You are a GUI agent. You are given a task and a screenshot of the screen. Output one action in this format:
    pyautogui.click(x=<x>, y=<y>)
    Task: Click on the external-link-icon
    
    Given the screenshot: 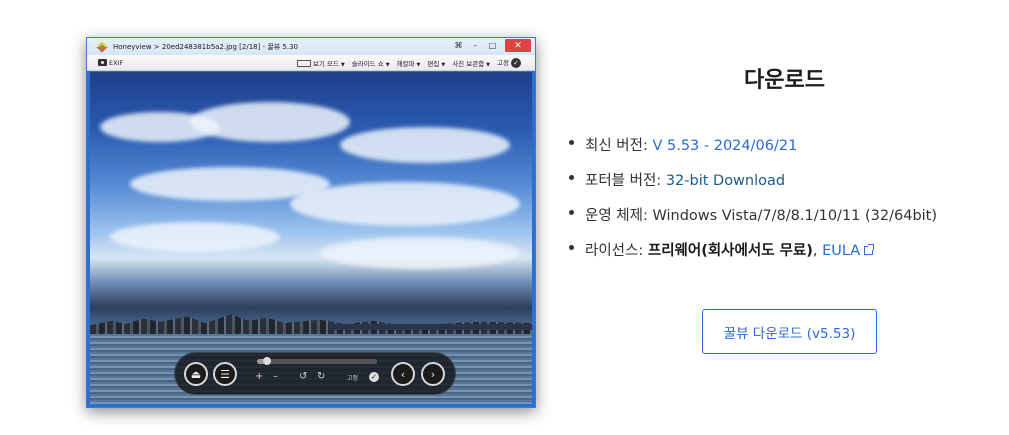 What is the action you would take?
    pyautogui.click(x=869, y=249)
    